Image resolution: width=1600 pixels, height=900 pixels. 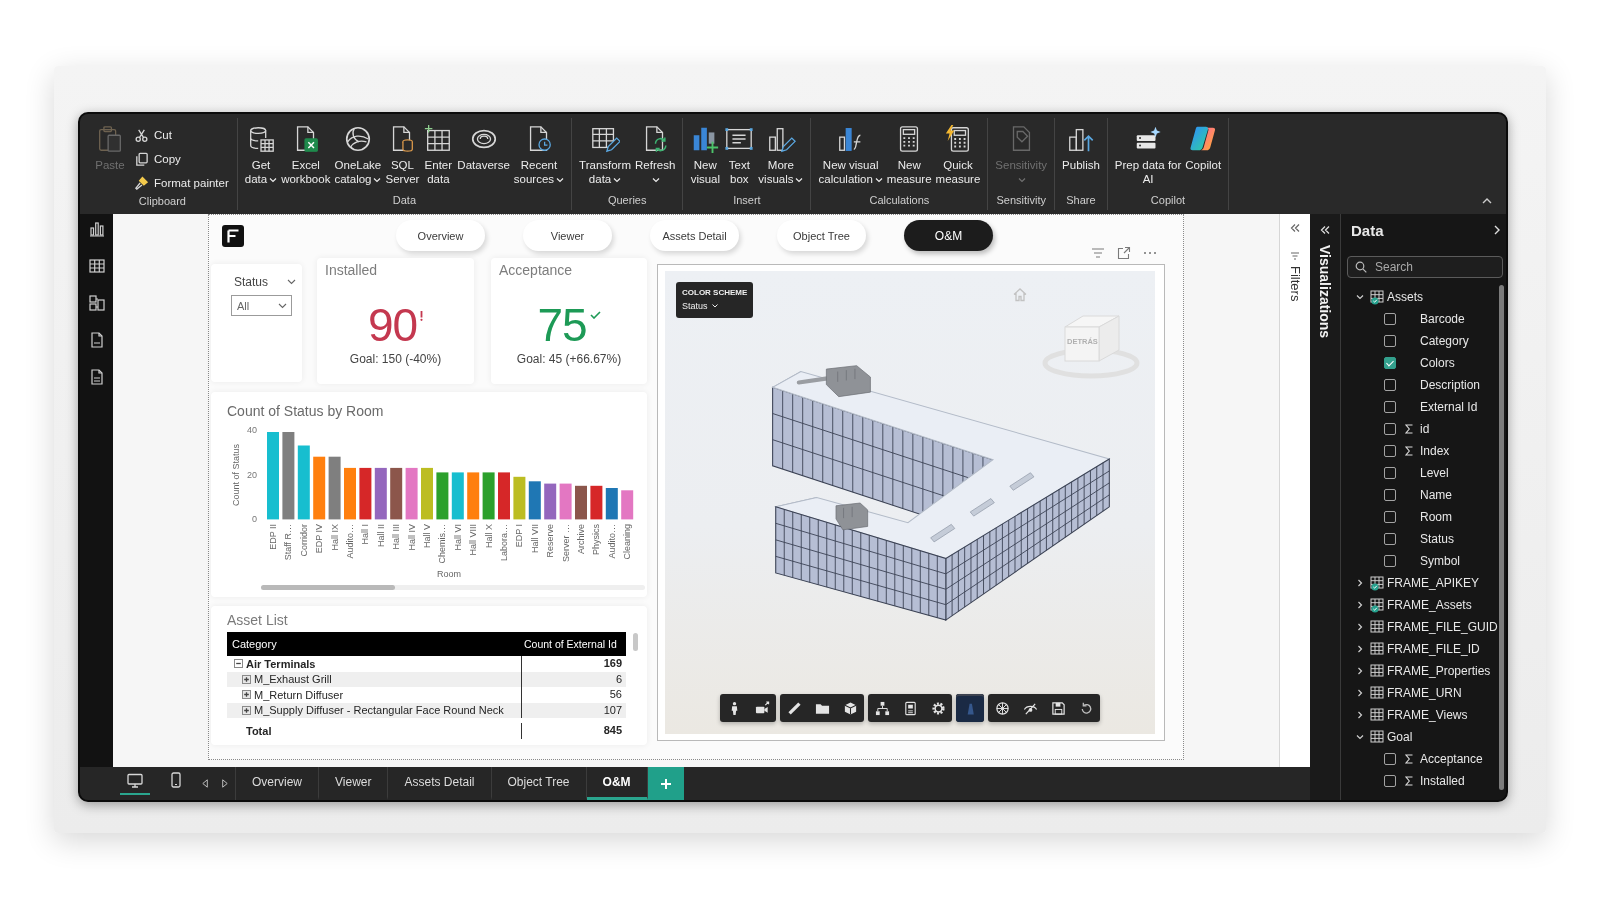 I want to click on field-name: Installed, so click(x=1442, y=781).